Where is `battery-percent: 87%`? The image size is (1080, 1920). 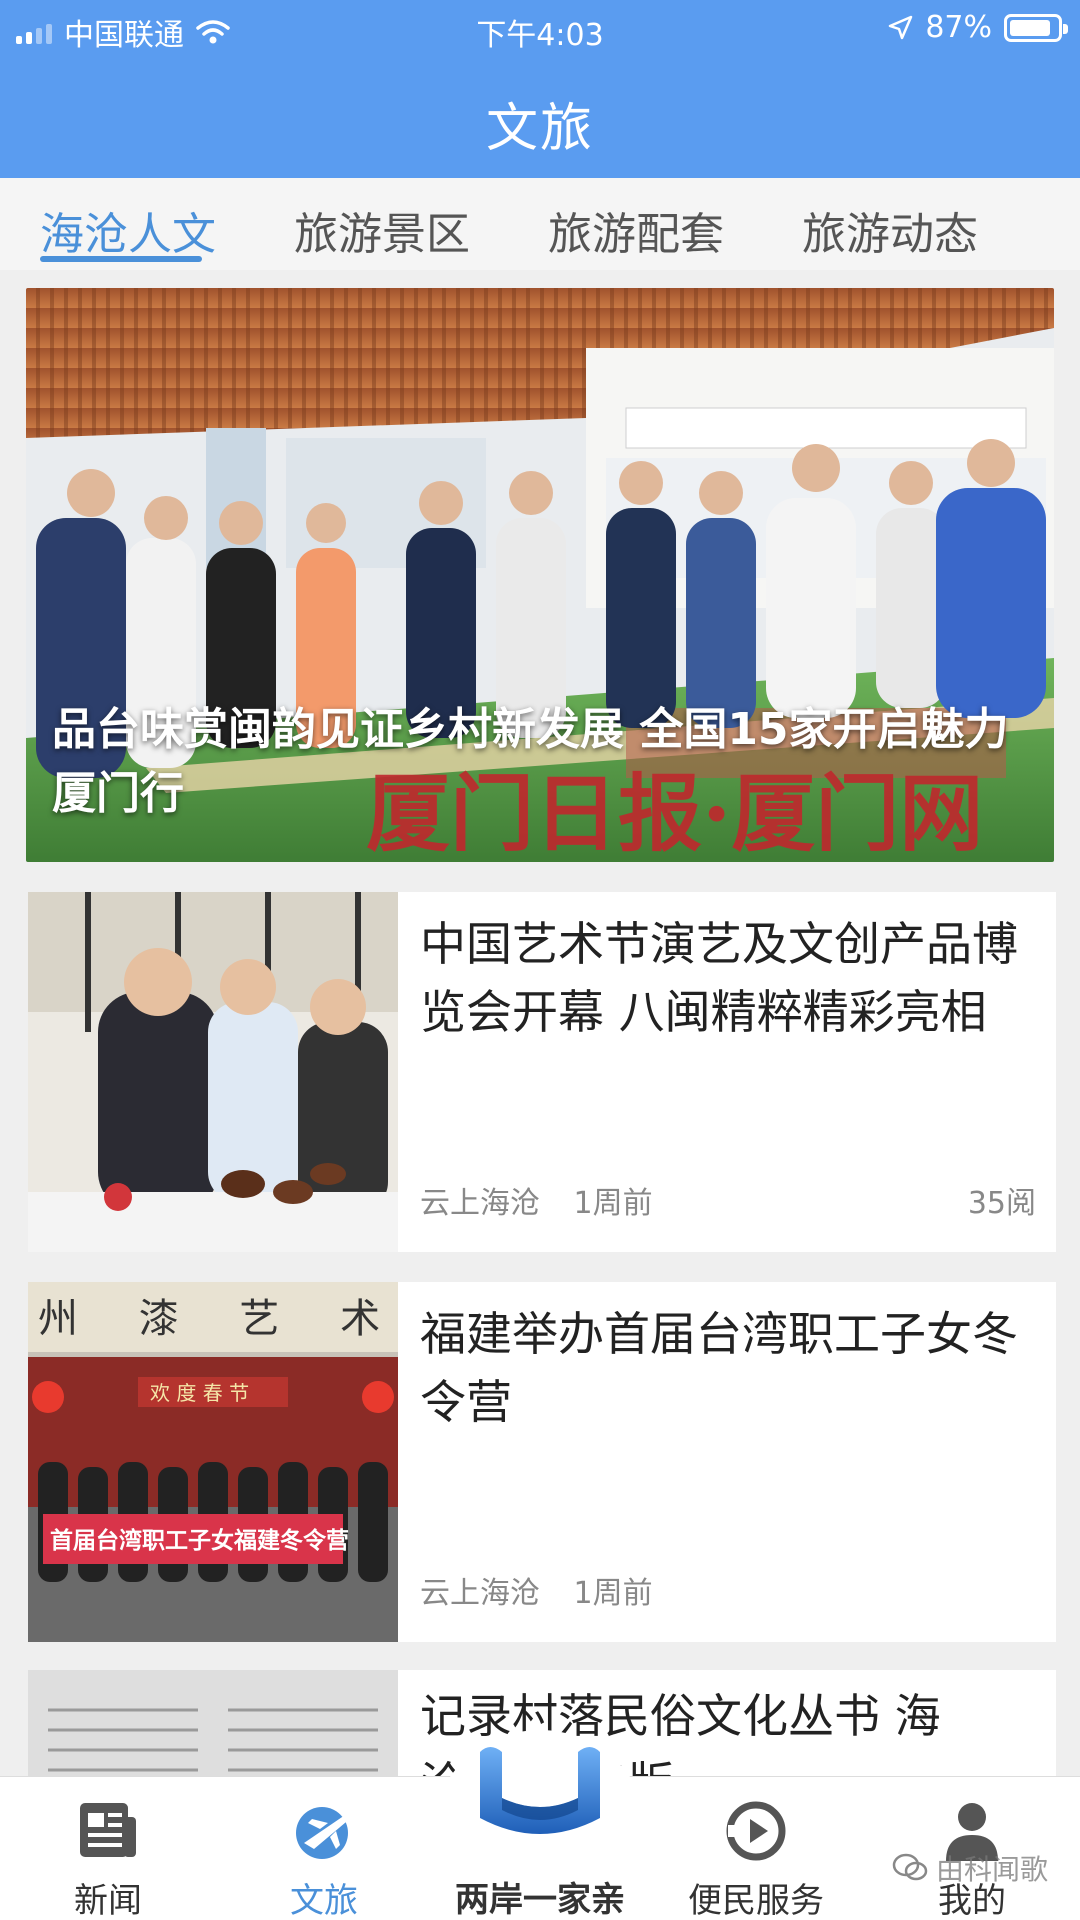 battery-percent: 87% is located at coordinates (958, 27).